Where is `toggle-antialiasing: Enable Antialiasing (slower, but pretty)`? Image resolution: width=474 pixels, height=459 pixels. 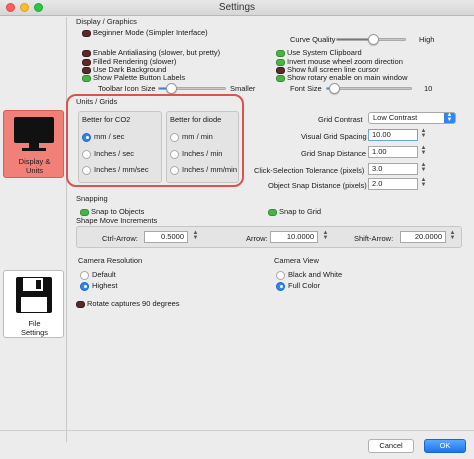 toggle-antialiasing: Enable Antialiasing (slower, but pretty) is located at coordinates (151, 52).